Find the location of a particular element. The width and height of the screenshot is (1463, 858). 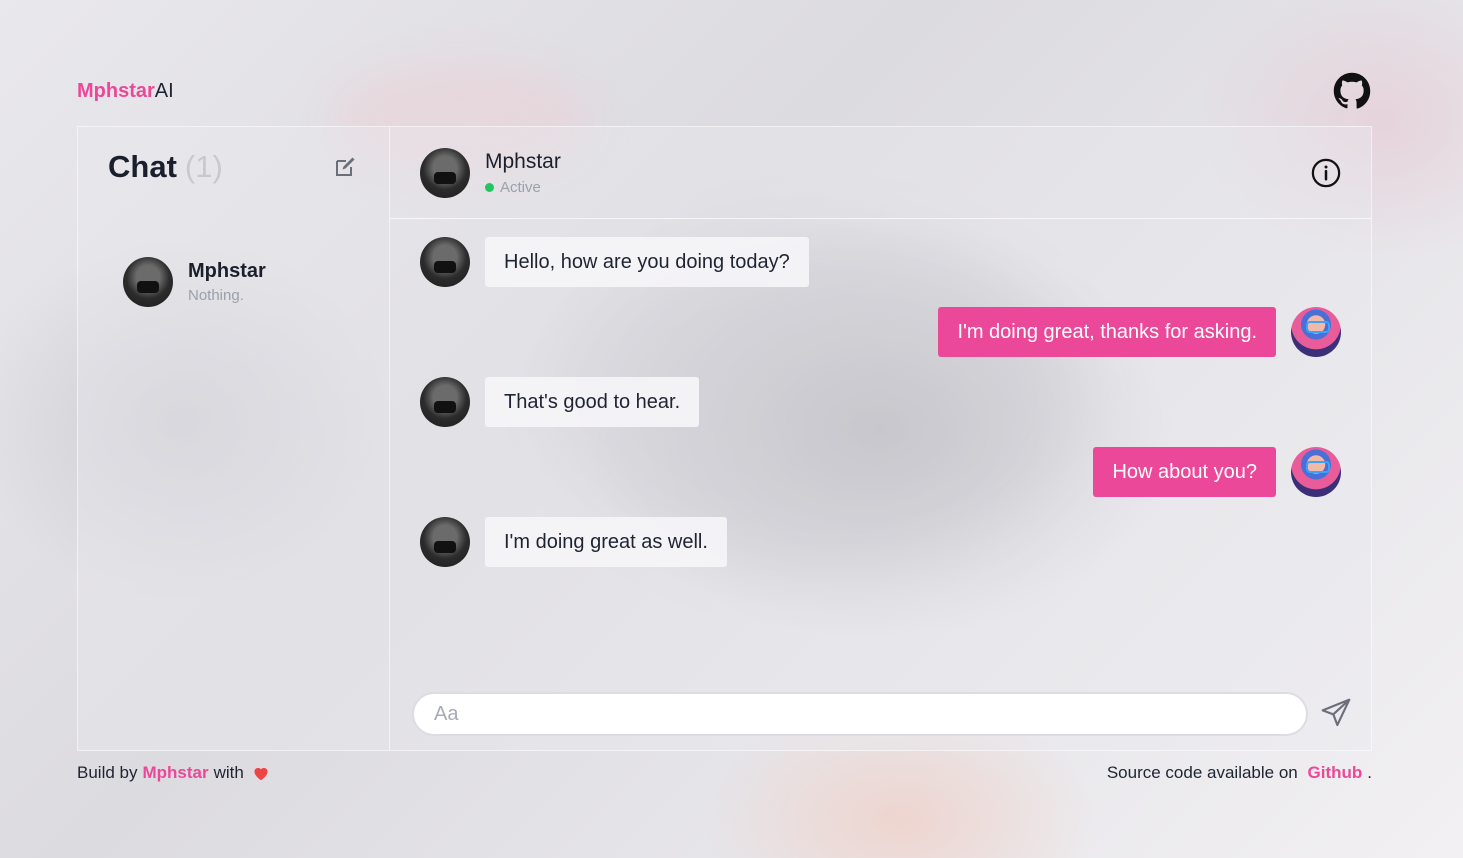

heart-icon is located at coordinates (261, 774).